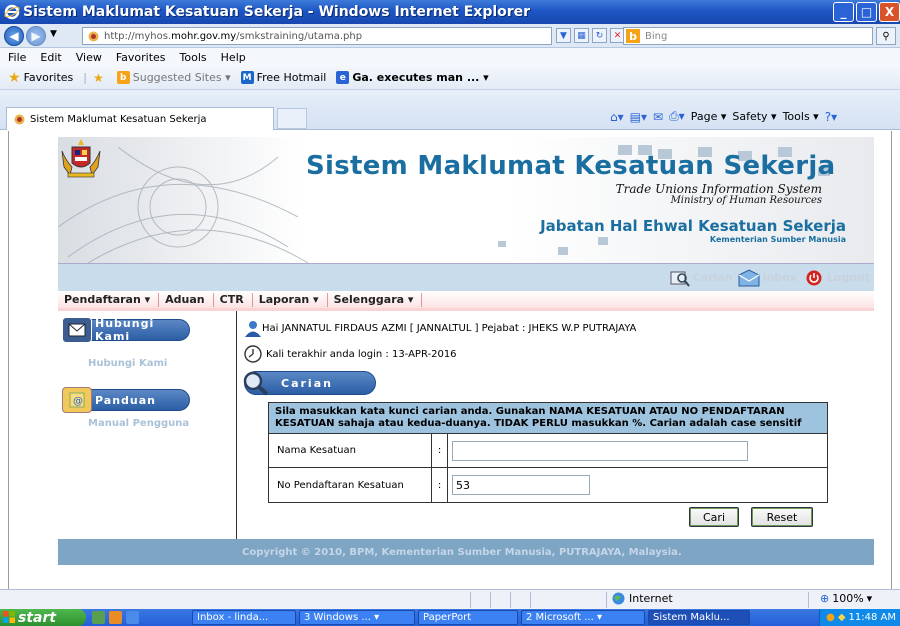 Image resolution: width=900 pixels, height=626 pixels. Describe the element at coordinates (825, 598) in the screenshot. I see `zoom-icon: ⊕` at that location.